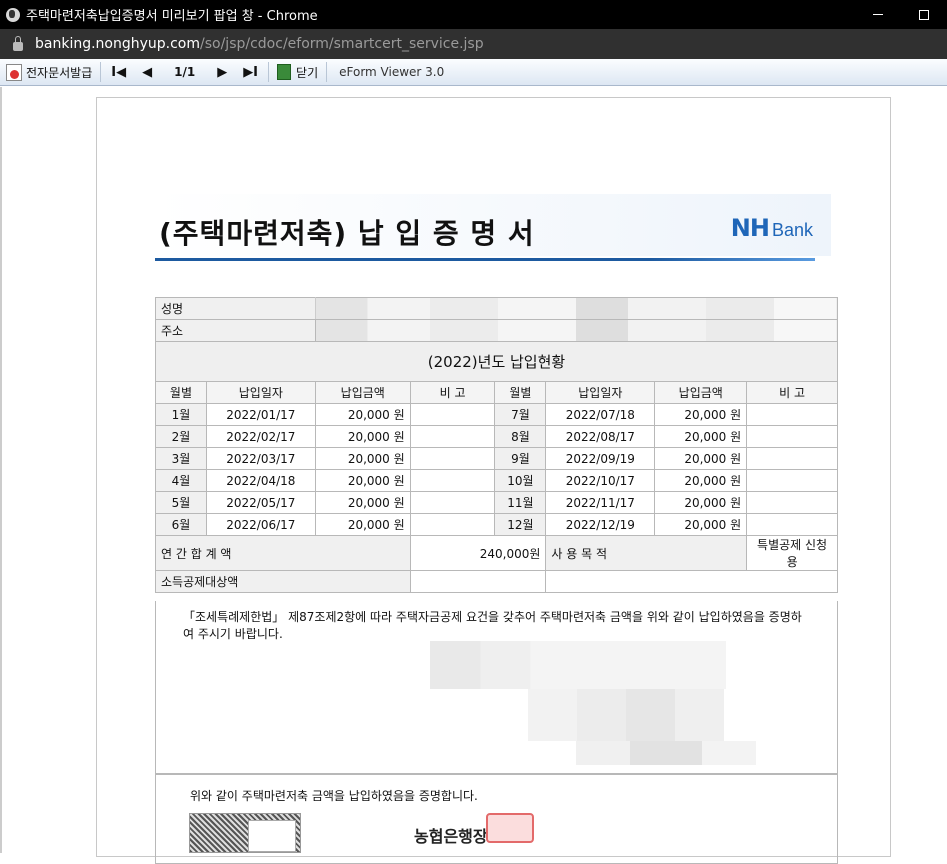 The image size is (947, 864). What do you see at coordinates (600, 524) in the screenshot?
I see `date-cell: 2022/12/19` at bounding box center [600, 524].